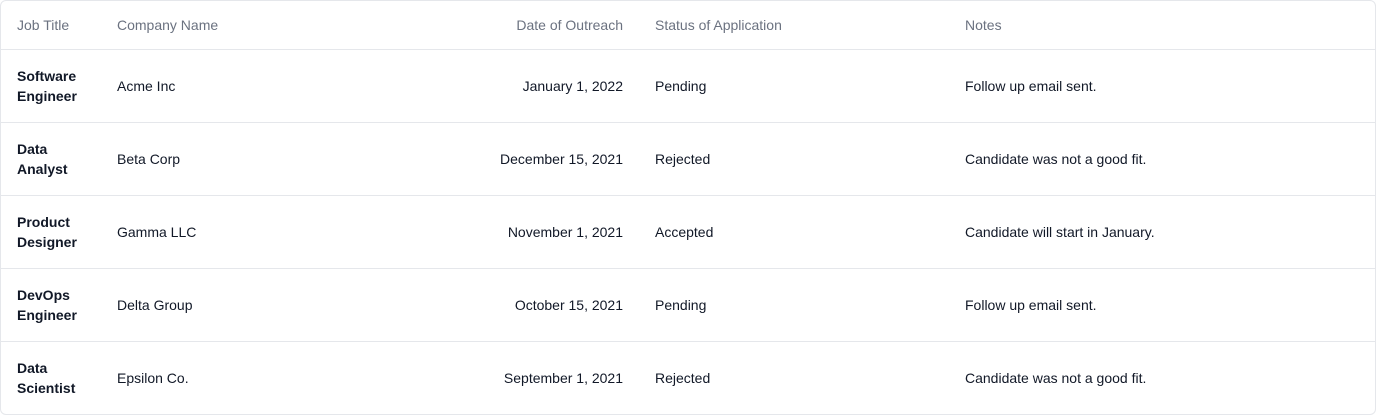 The width and height of the screenshot is (1376, 415). Describe the element at coordinates (1162, 25) in the screenshot. I see `header-notes: Notes` at that location.